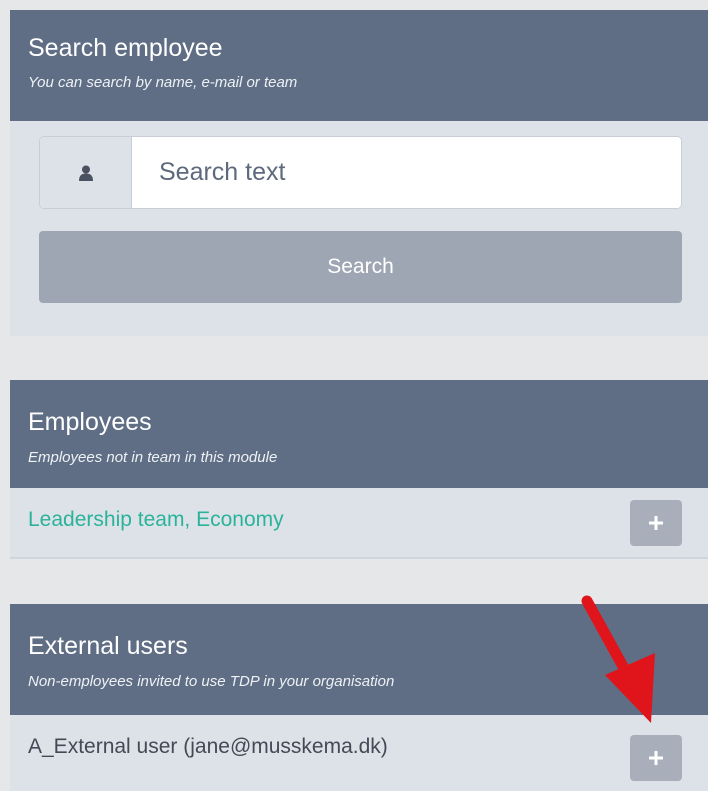 The width and height of the screenshot is (708, 791). I want to click on employees-panel-body: Leadership team, Economy, so click(359, 523).